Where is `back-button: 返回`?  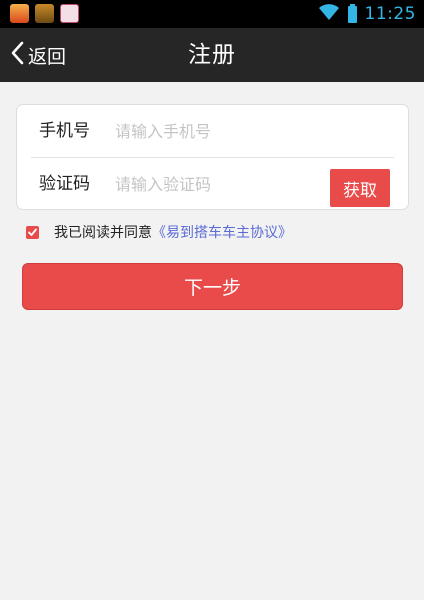 back-button: 返回 is located at coordinates (38, 55).